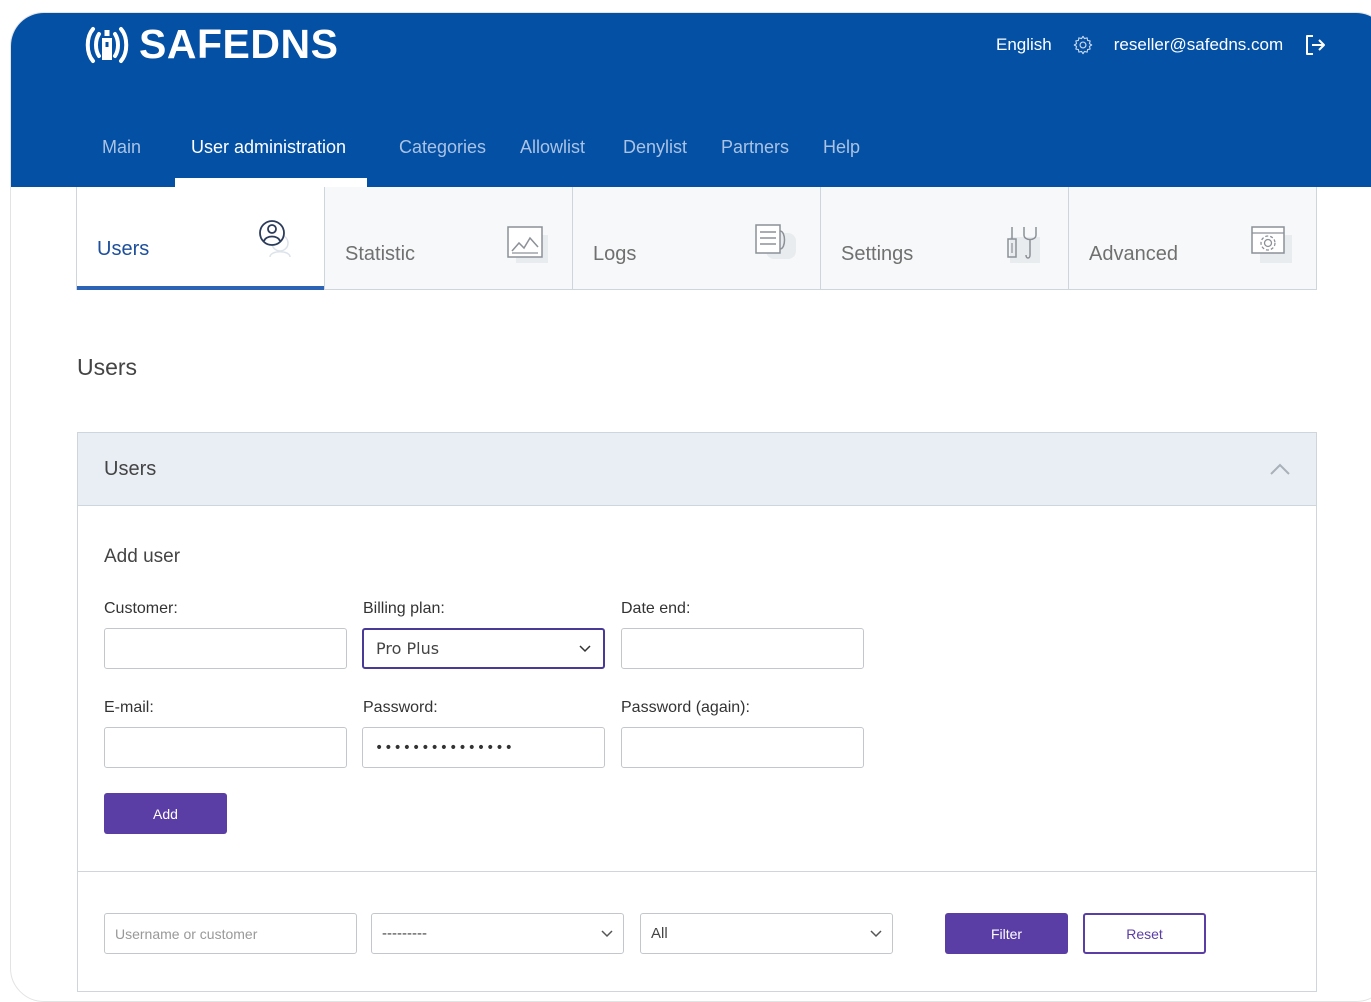  What do you see at coordinates (141, 608) in the screenshot?
I see `customer-label: Customer:` at bounding box center [141, 608].